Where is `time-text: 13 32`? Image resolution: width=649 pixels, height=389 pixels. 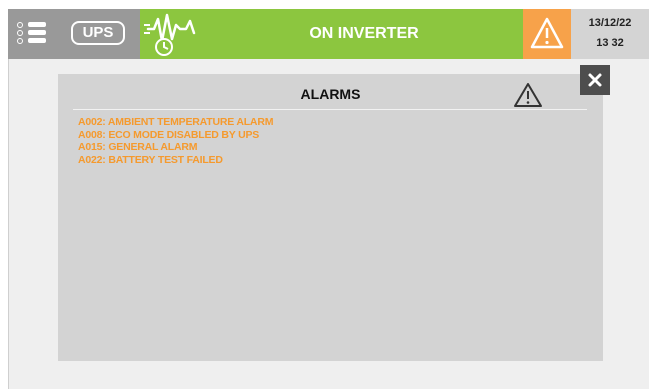 time-text: 13 32 is located at coordinates (610, 43).